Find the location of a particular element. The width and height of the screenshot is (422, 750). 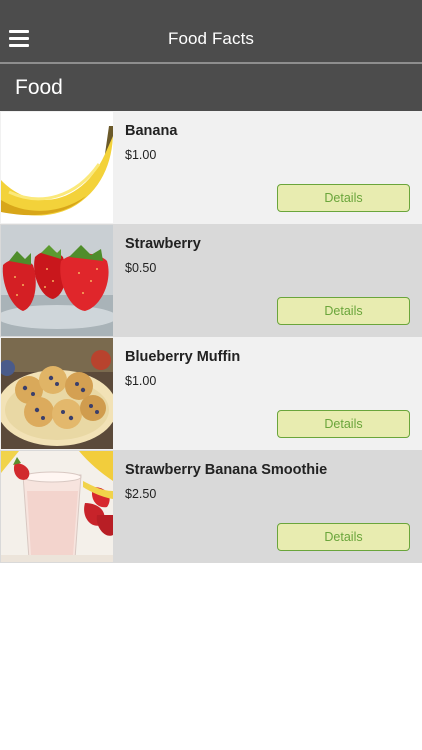

nav-bar: Food Facts is located at coordinates (211, 31).